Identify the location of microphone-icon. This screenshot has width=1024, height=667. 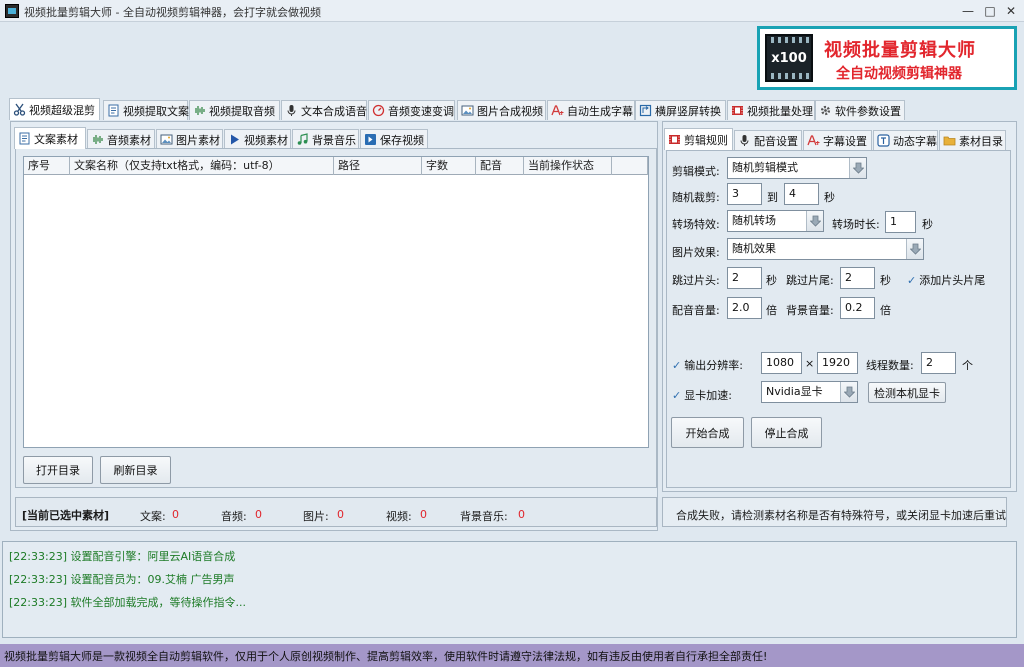
(291, 110).